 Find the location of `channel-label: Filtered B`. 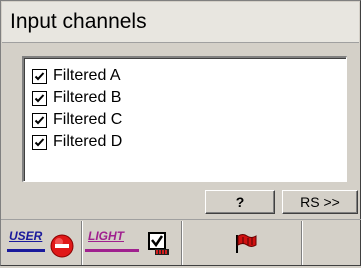

channel-label: Filtered B is located at coordinates (87, 97).